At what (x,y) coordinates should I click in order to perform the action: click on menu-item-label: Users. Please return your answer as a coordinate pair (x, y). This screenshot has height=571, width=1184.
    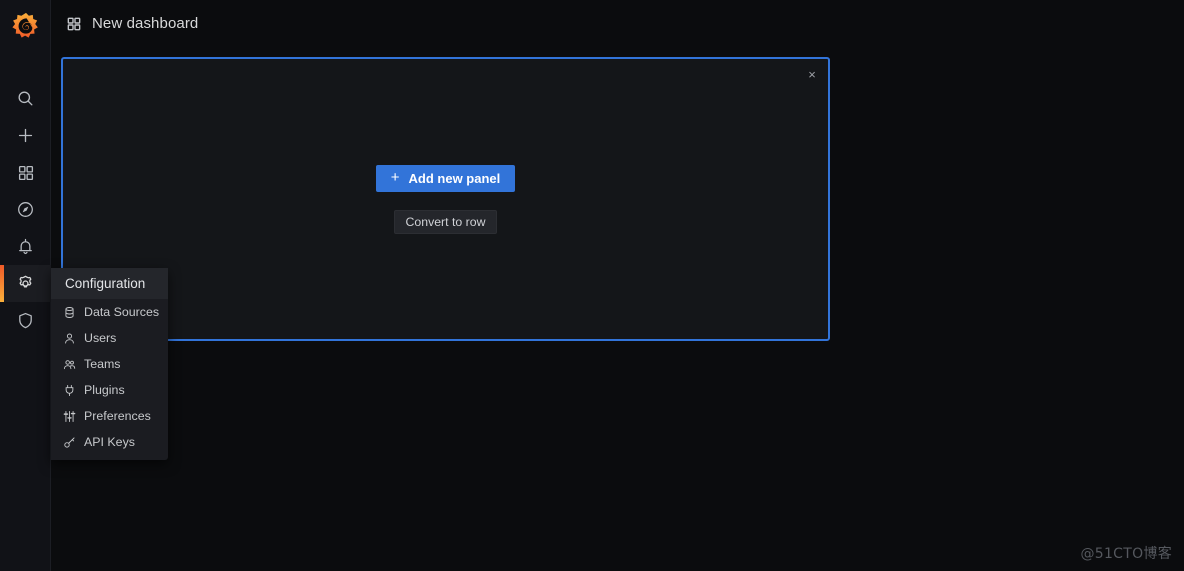
    Looking at the image, I should click on (100, 338).